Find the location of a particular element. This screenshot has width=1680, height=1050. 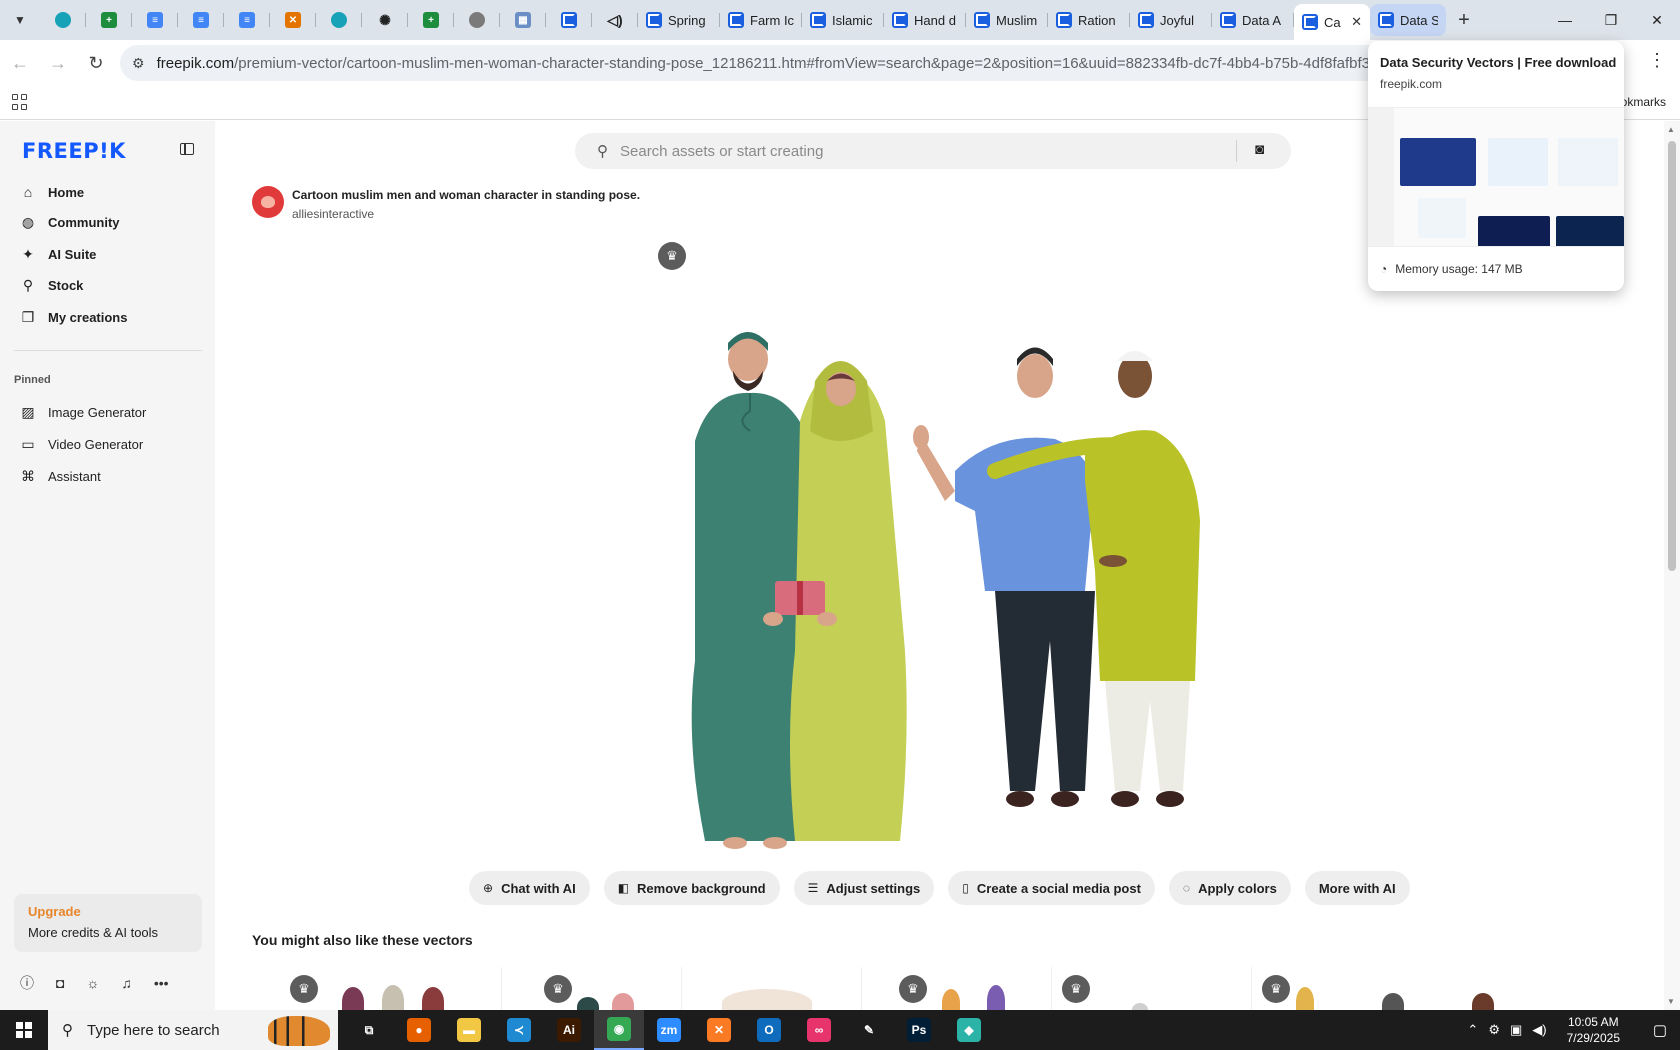

author-avatar is located at coordinates (268, 202).